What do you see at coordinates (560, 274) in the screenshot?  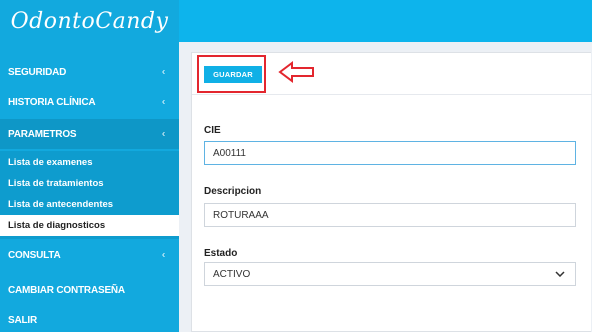 I see `chevron-down-icon` at bounding box center [560, 274].